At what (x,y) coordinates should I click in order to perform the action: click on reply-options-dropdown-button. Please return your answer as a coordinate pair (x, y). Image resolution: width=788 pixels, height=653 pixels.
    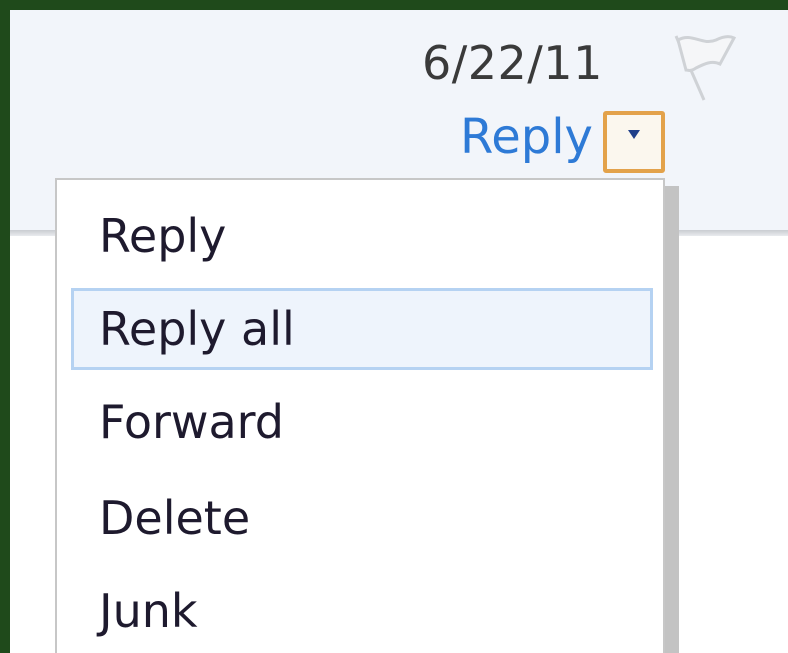
    Looking at the image, I should click on (634, 142).